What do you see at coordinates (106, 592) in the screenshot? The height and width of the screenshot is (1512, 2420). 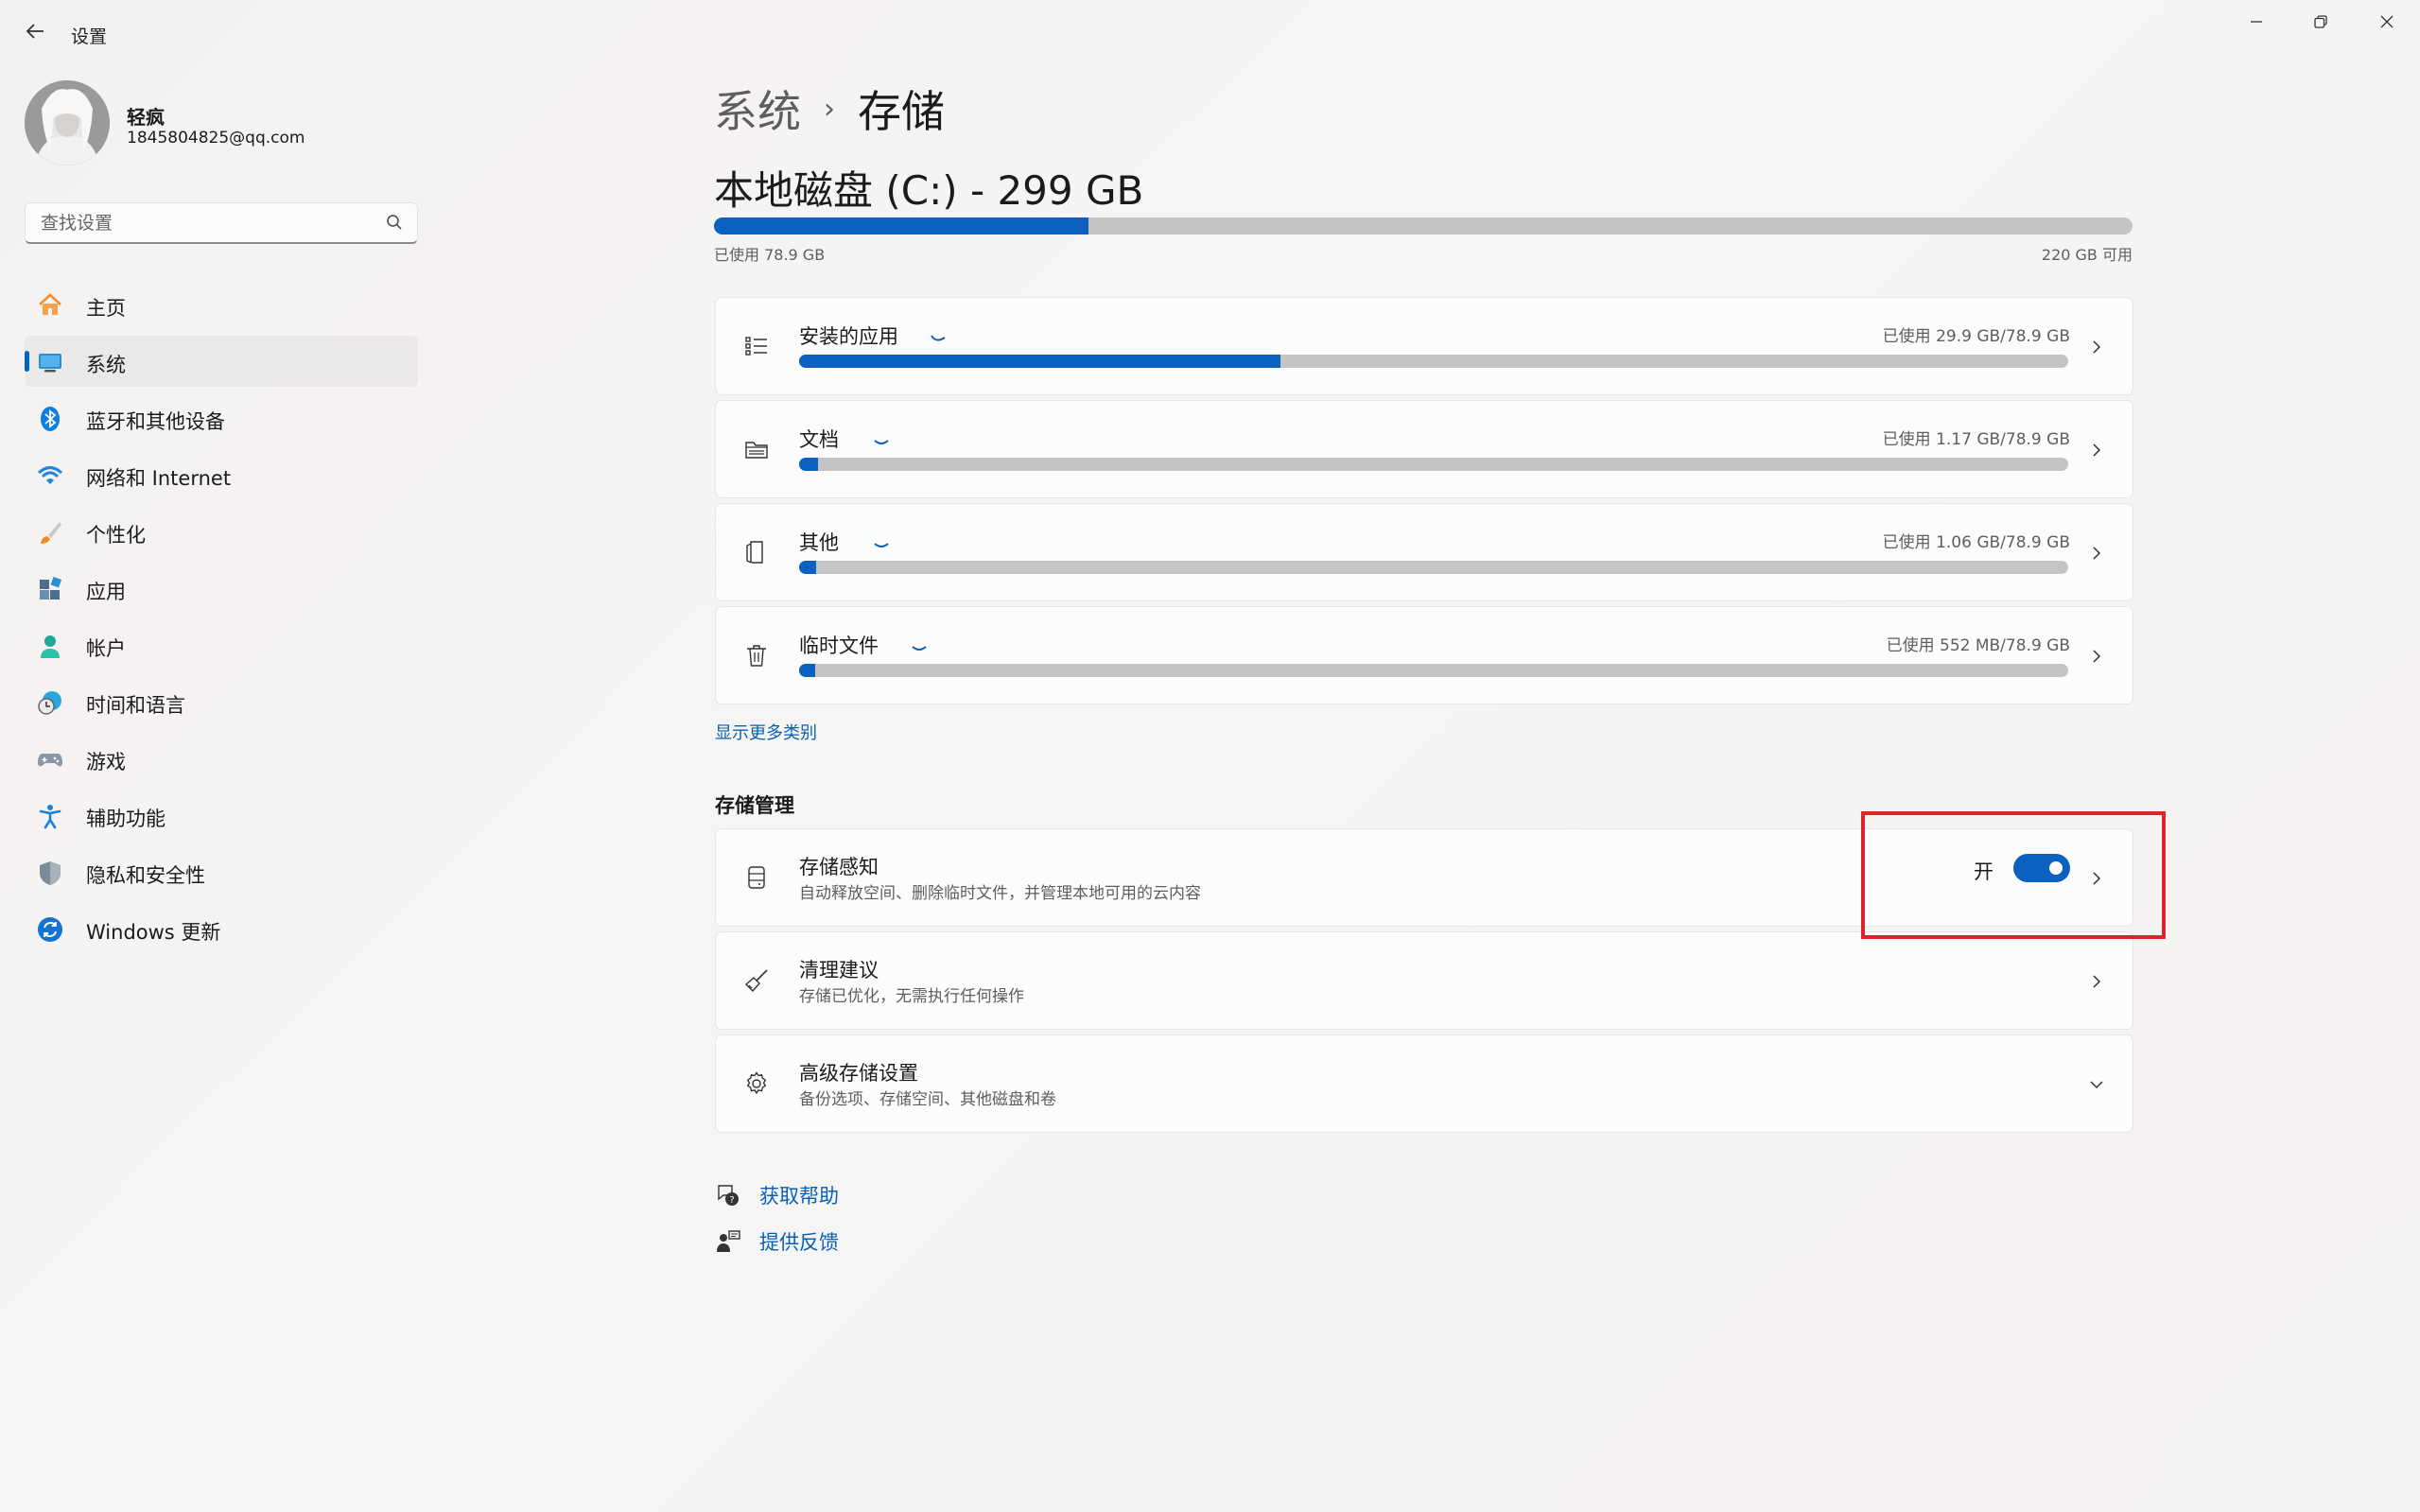 I see `sidebar-item-label: 应用` at bounding box center [106, 592].